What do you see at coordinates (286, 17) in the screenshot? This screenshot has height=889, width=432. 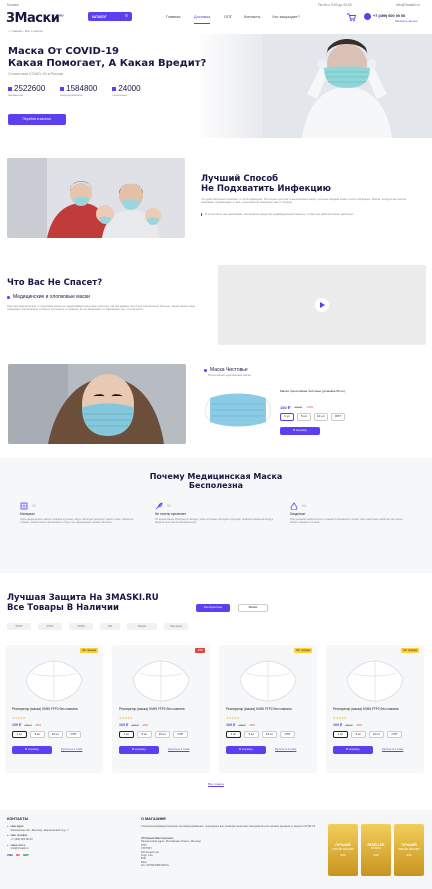 I see `nav-protect: Что защищает?` at bounding box center [286, 17].